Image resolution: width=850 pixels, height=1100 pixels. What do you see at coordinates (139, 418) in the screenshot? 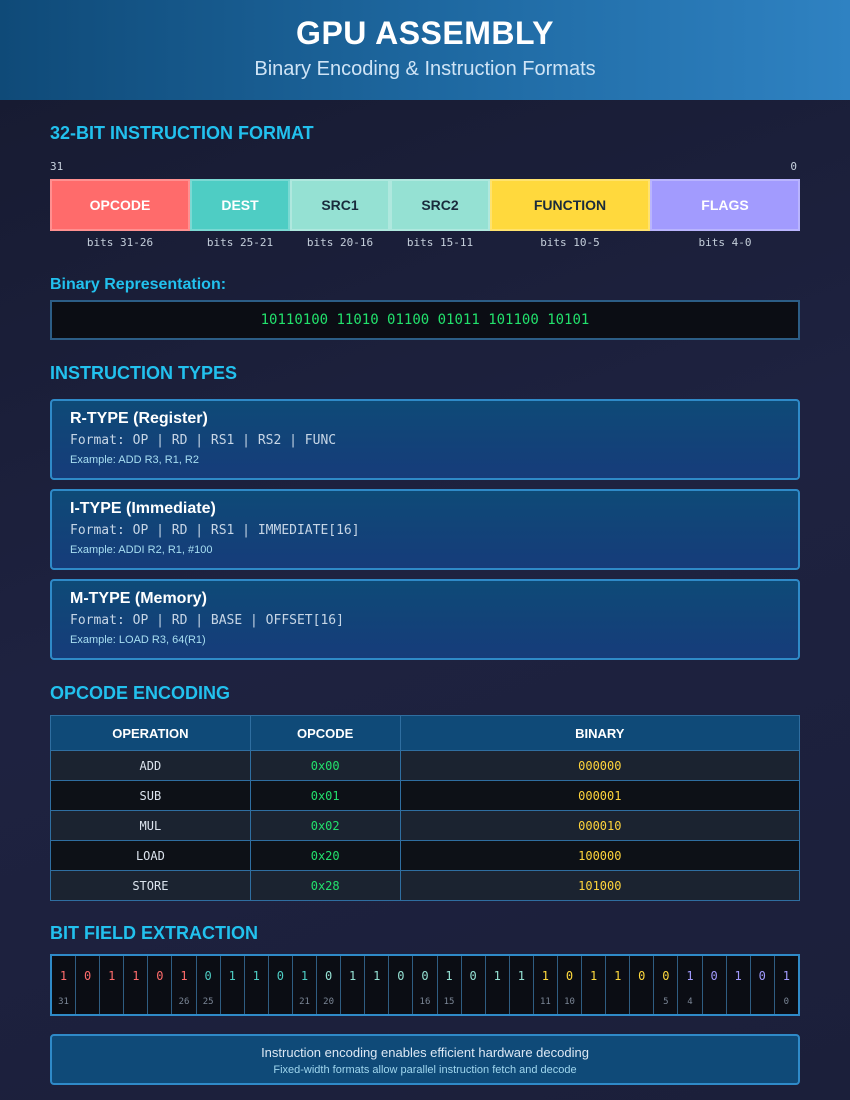
I see `r-type-title: R-TYPE (Register)` at bounding box center [139, 418].